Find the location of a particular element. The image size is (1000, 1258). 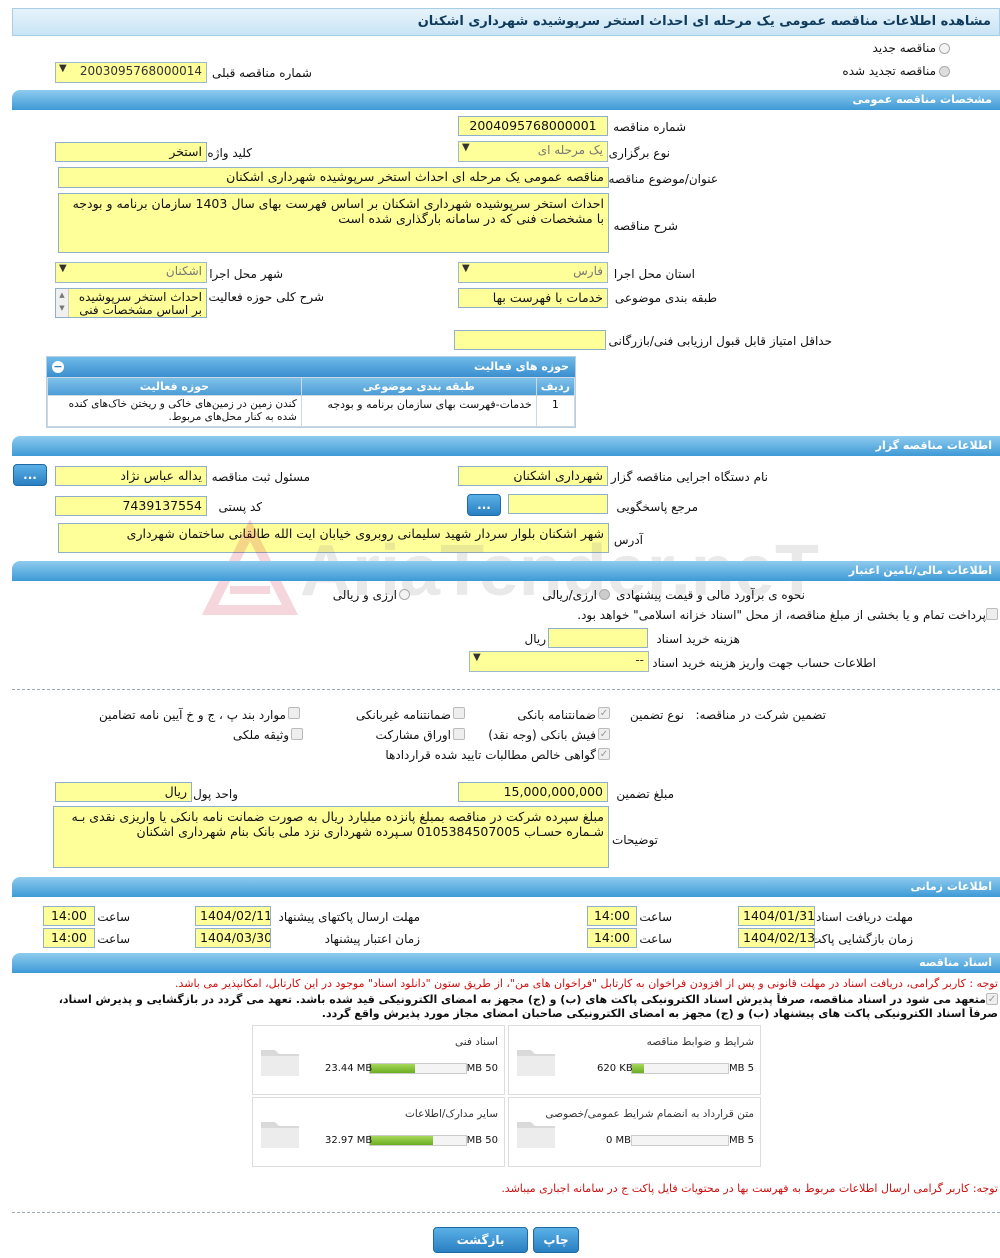

file-size: 32.97 MB is located at coordinates (349, 1140).